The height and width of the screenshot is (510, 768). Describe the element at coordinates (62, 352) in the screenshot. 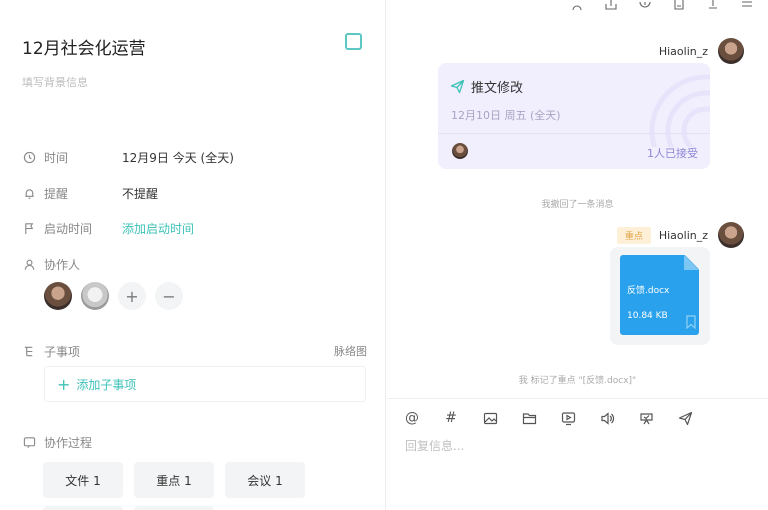

I see `subtasks-label: 子事项` at that location.